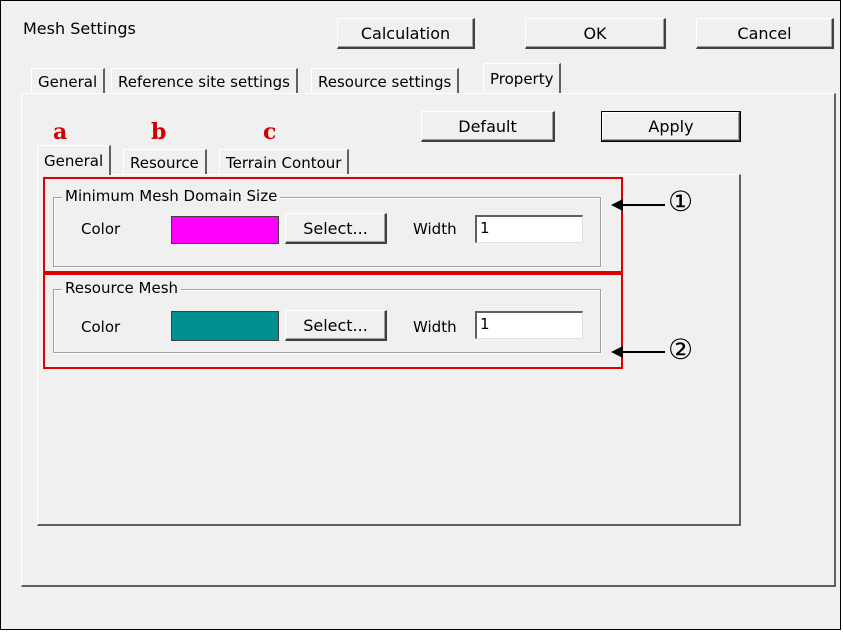 The image size is (843, 632). I want to click on default-button: Default, so click(488, 126).